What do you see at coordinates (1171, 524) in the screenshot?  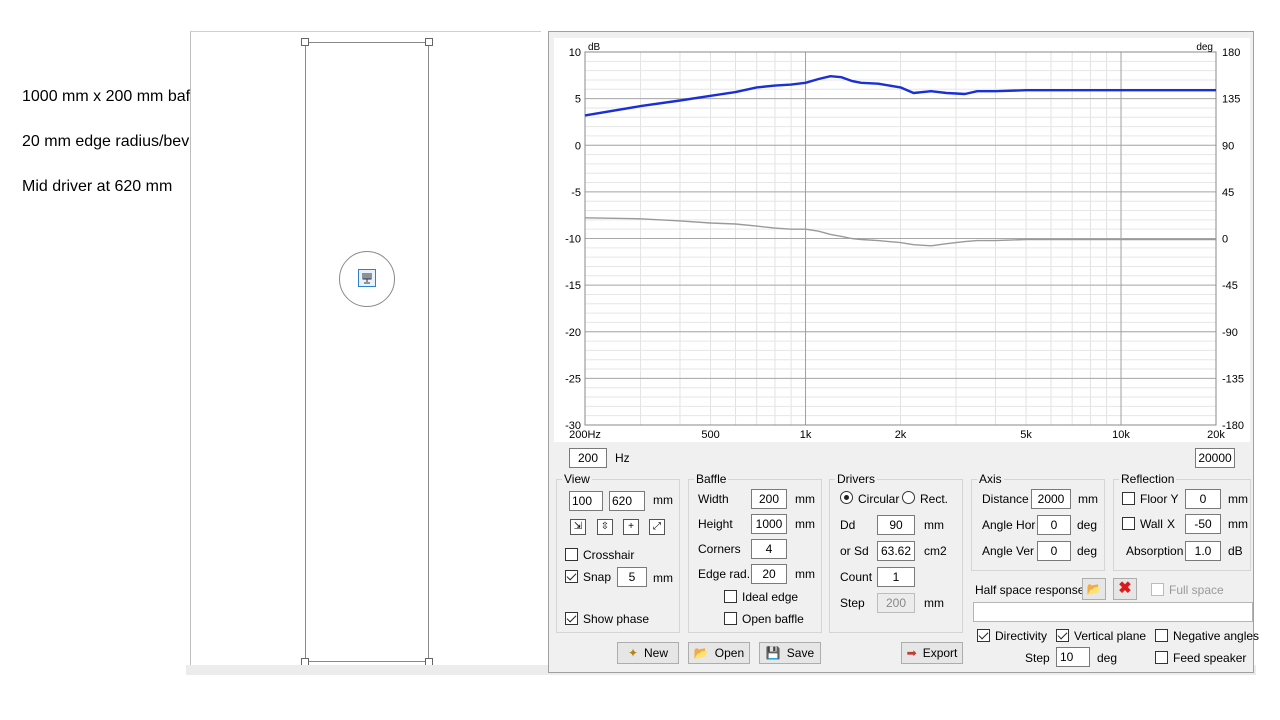 I see `wall-axis-label: X` at bounding box center [1171, 524].